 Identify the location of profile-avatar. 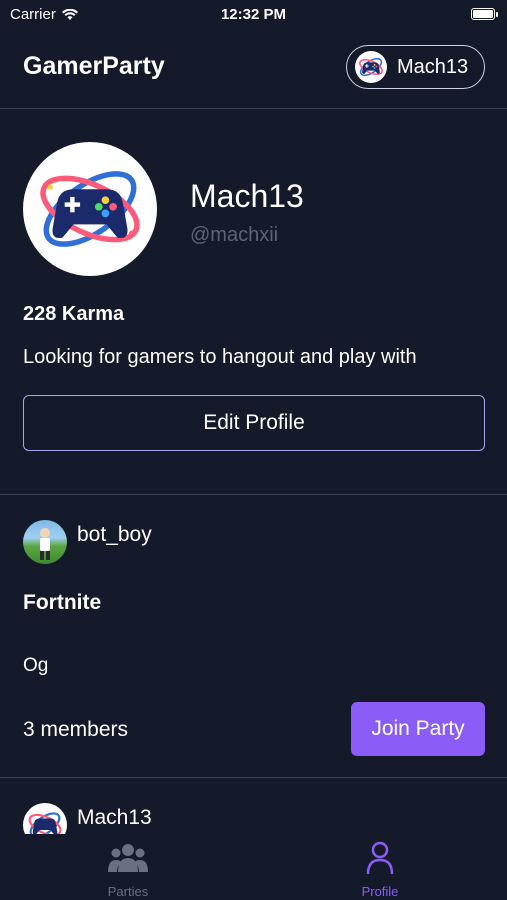
(90, 209).